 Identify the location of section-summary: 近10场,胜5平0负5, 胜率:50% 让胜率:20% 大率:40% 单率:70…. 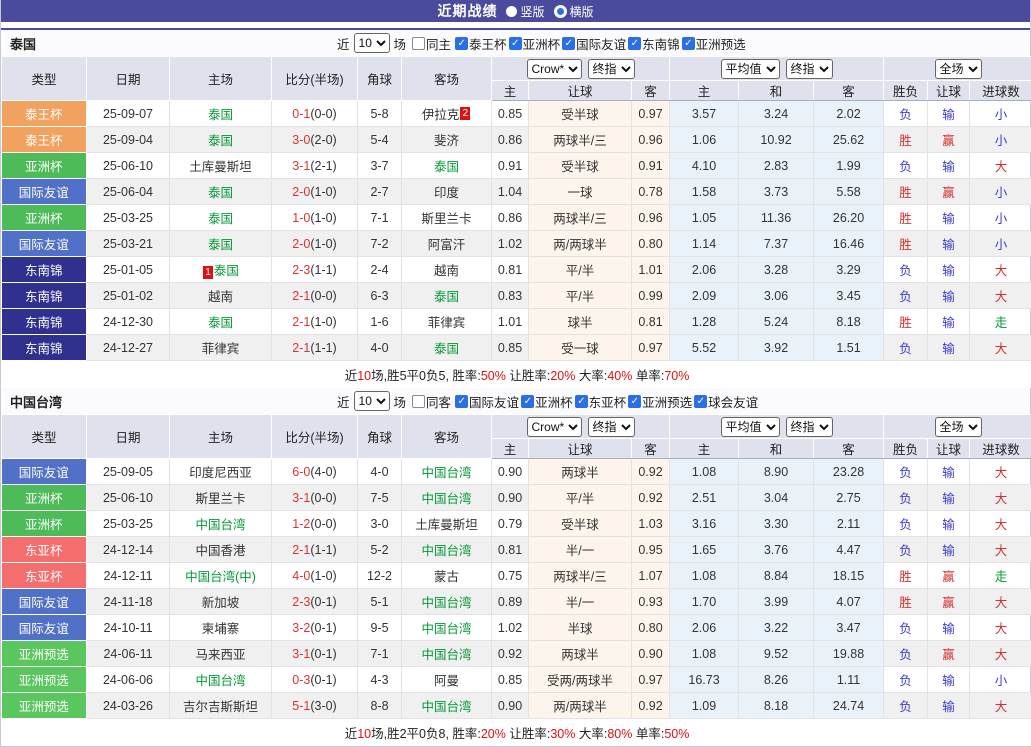
(516, 375).